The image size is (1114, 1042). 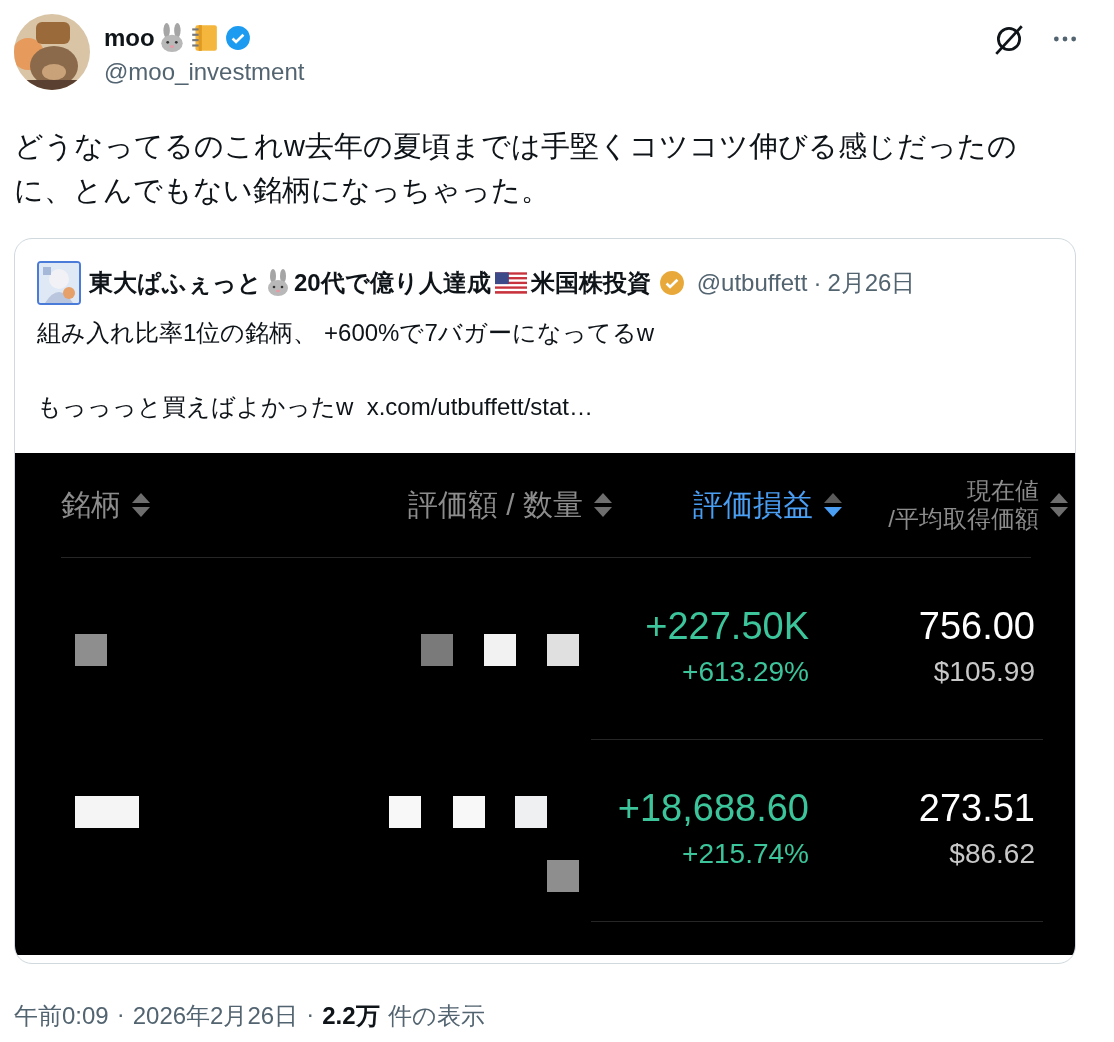 What do you see at coordinates (61, 1016) in the screenshot?
I see `post-time: 午前0:09` at bounding box center [61, 1016].